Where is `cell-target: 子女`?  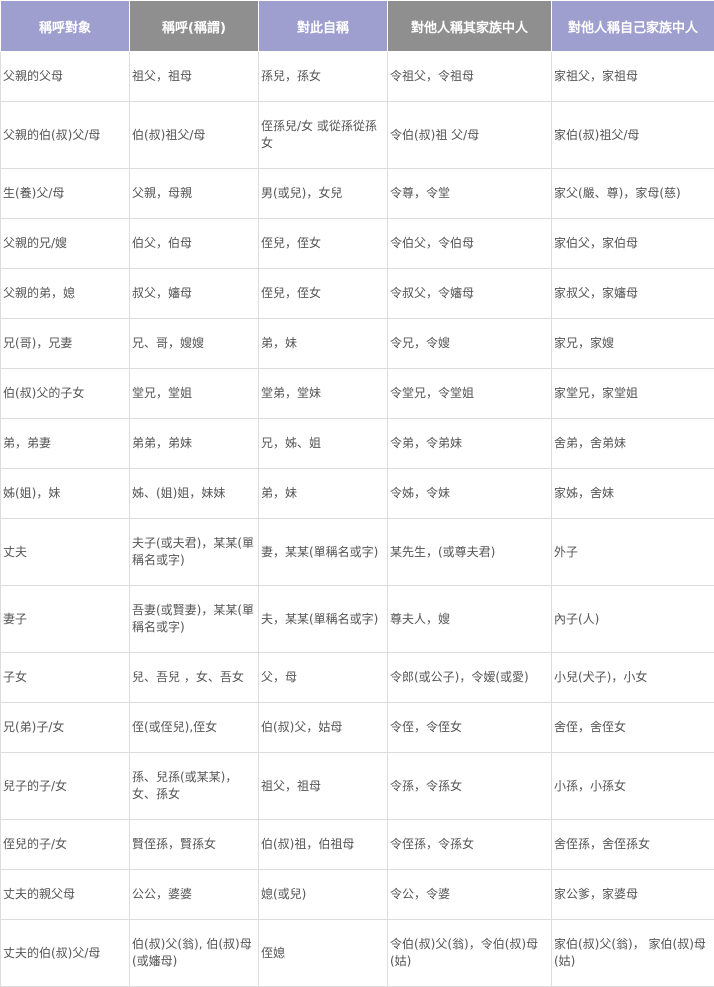
cell-target: 子女 is located at coordinates (65, 678).